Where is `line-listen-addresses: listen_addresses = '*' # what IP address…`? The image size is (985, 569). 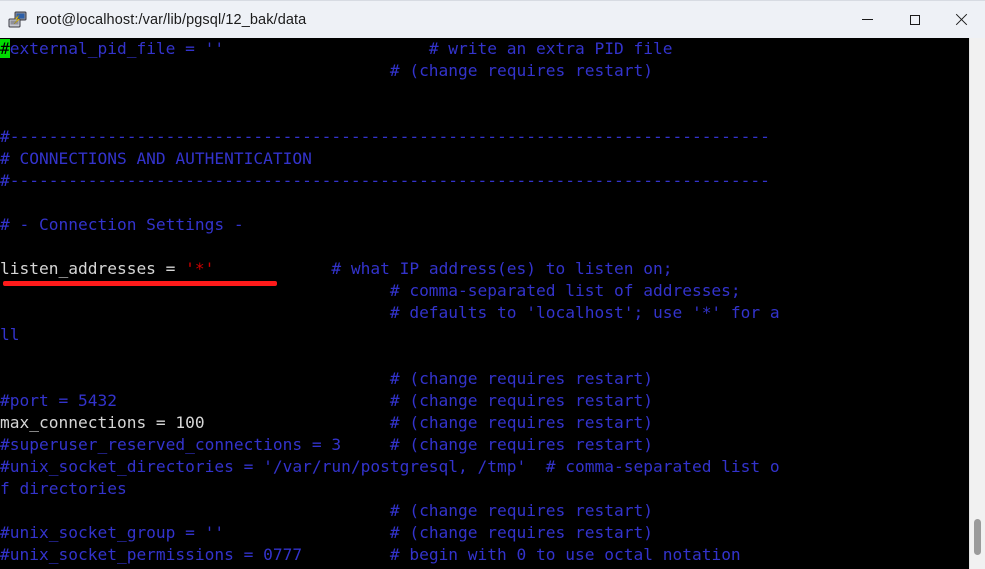
line-listen-addresses: listen_addresses = '*' # what IP address… is located at coordinates (390, 269).